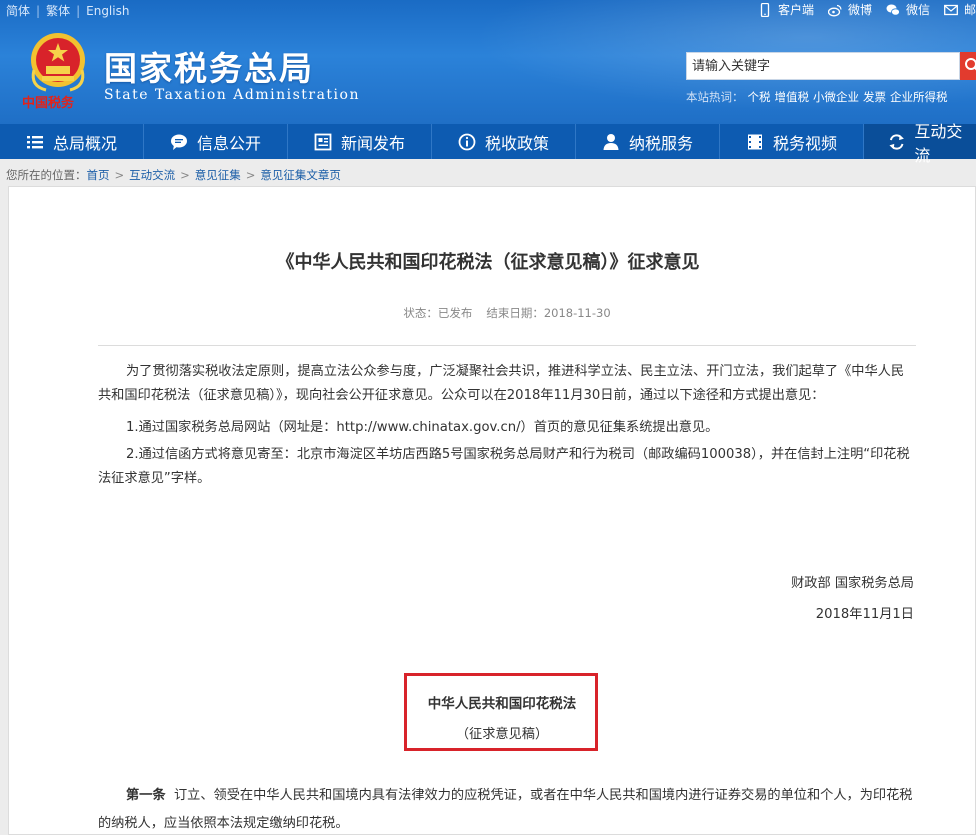 The width and height of the screenshot is (976, 835). What do you see at coordinates (715, 97) in the screenshot?
I see `hot-words-label: 本站热词：` at bounding box center [715, 97].